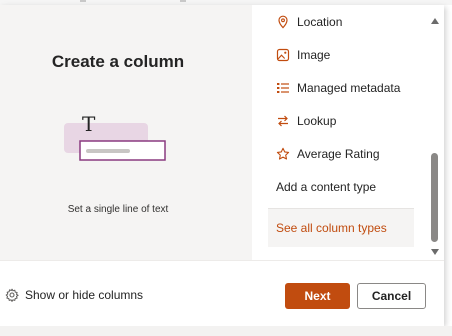  What do you see at coordinates (349, 88) in the screenshot?
I see `column-type-label: Managed metadata` at bounding box center [349, 88].